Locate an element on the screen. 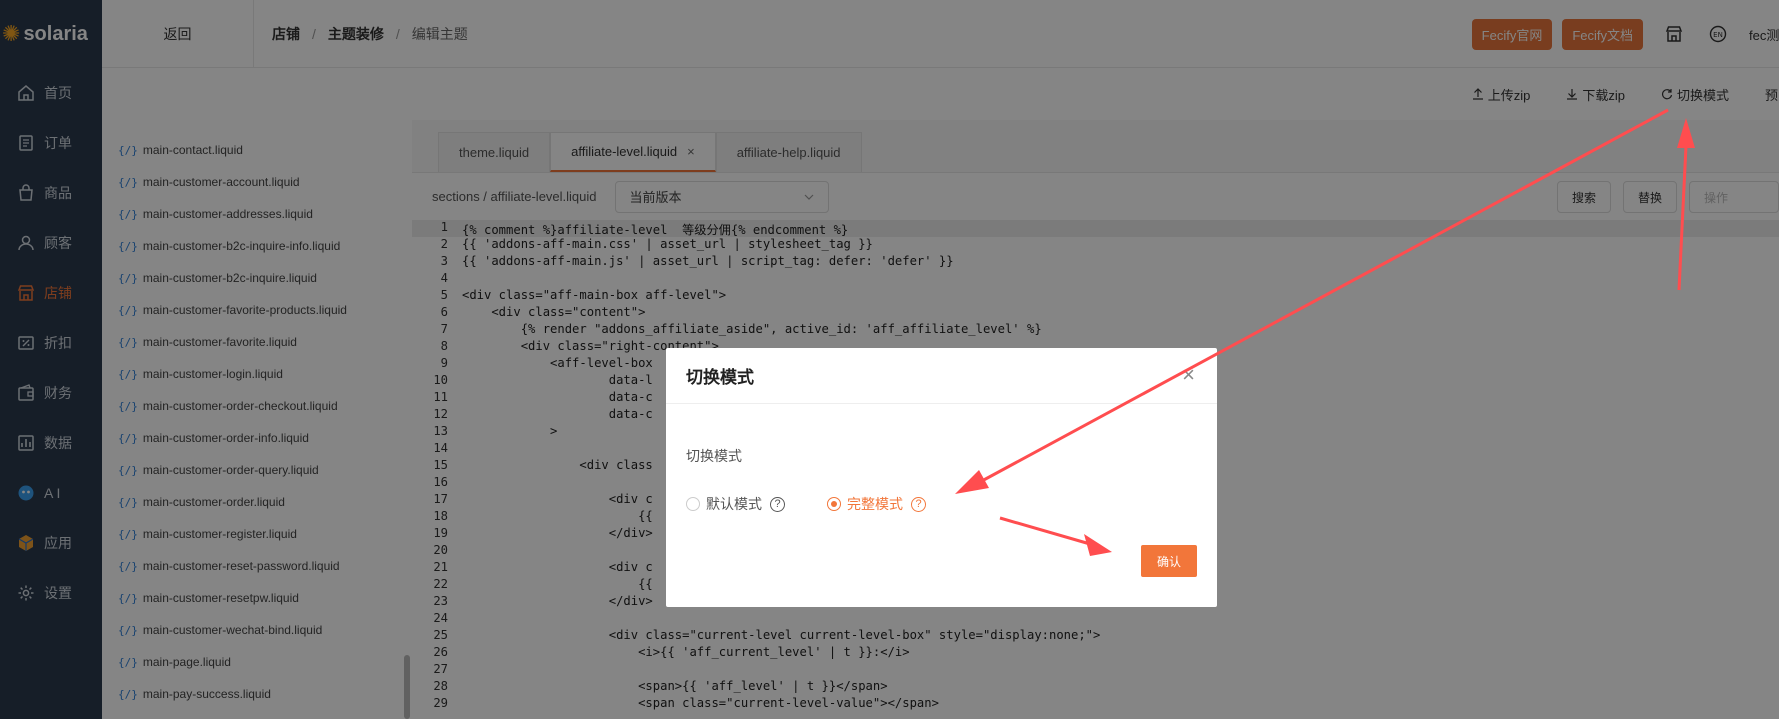 The width and height of the screenshot is (1779, 719). close-icon: × is located at coordinates (1188, 375).